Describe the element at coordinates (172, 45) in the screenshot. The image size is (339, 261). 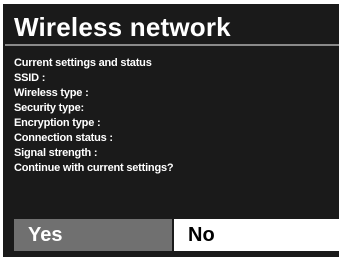
I see `title-divider` at that location.